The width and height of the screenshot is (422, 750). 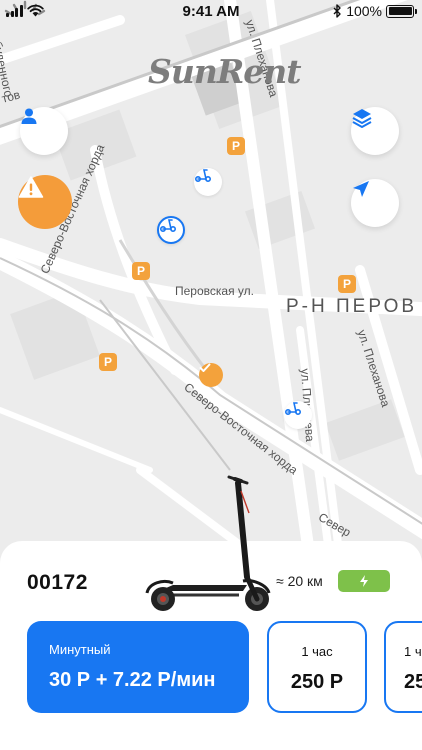 I want to click on status-right-group: 100%, so click(x=375, y=11).